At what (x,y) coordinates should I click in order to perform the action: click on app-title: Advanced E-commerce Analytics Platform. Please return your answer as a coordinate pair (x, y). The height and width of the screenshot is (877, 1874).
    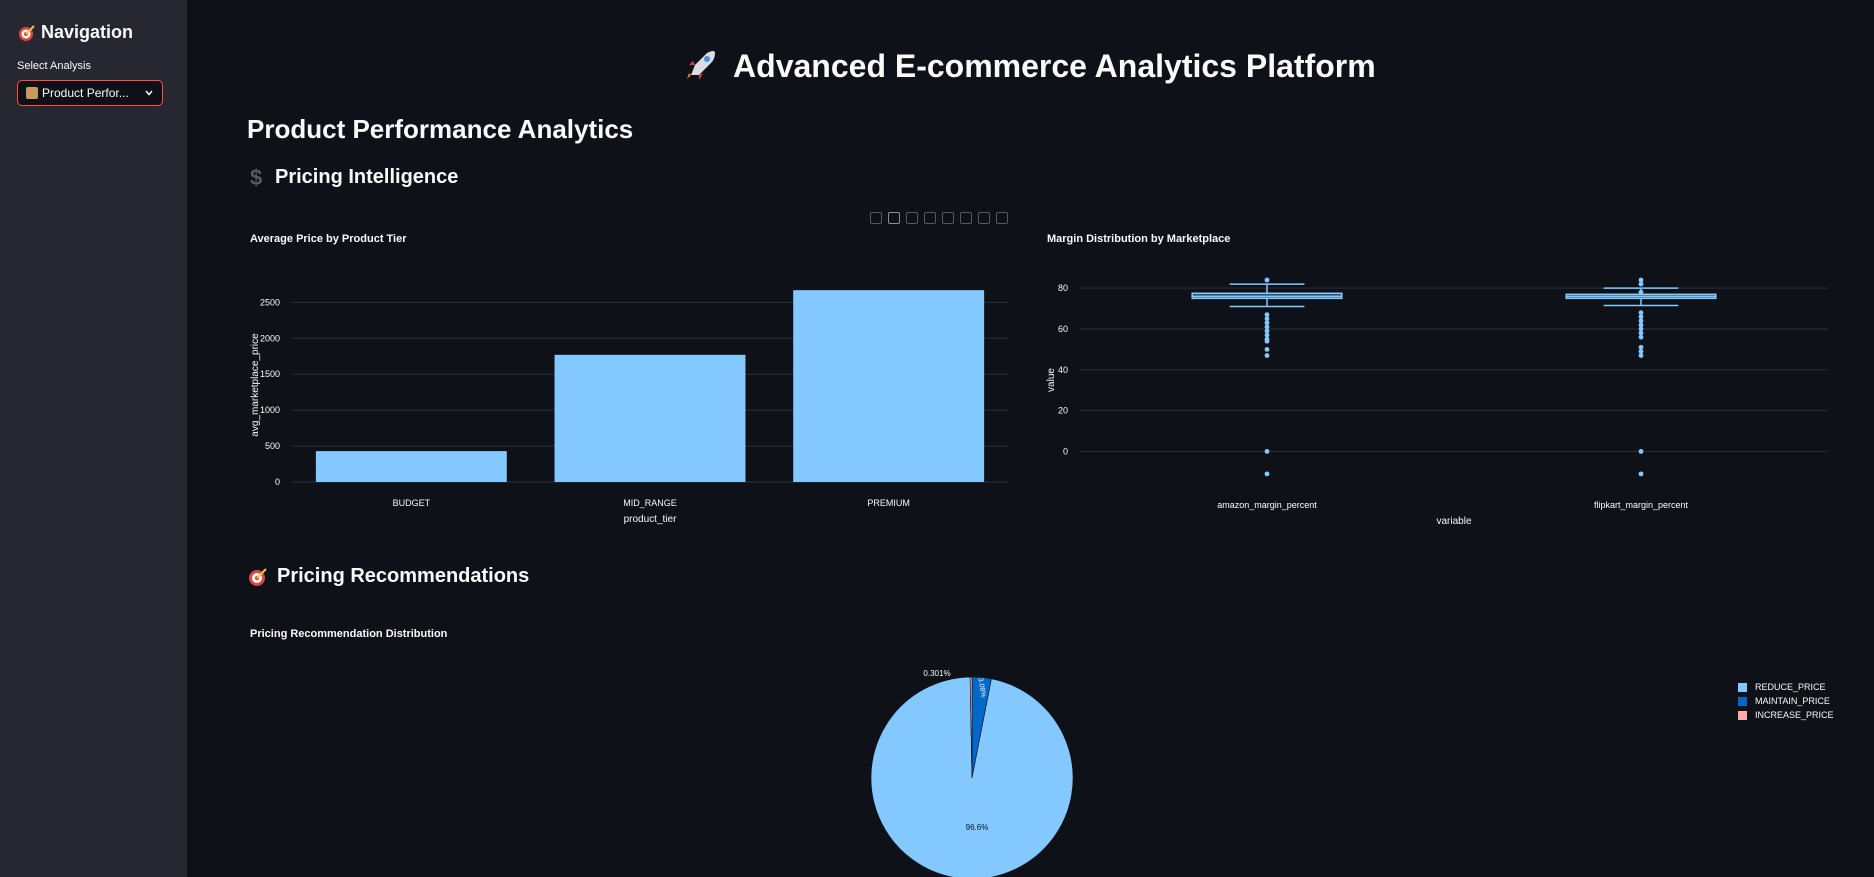
    Looking at the image, I should click on (1030, 66).